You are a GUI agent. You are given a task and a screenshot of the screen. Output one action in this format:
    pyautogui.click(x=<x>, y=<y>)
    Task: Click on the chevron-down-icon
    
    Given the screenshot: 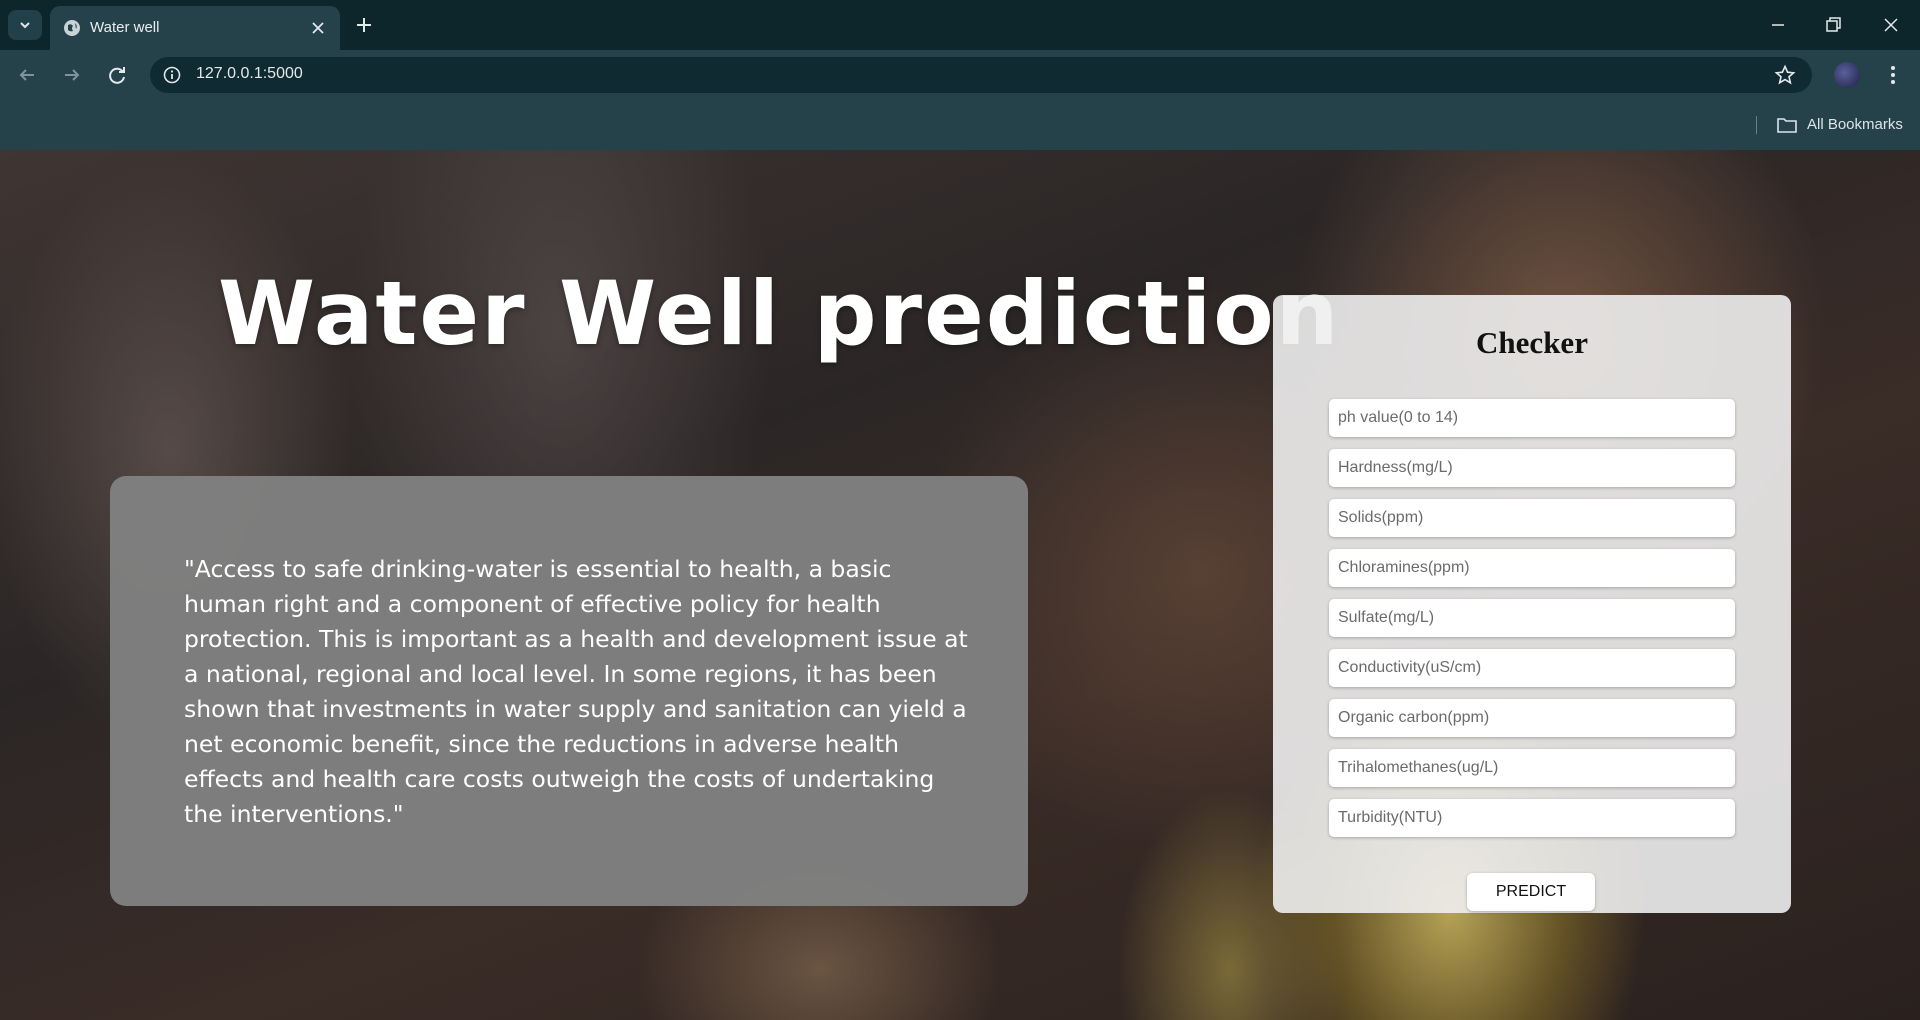 What is the action you would take?
    pyautogui.click(x=25, y=25)
    